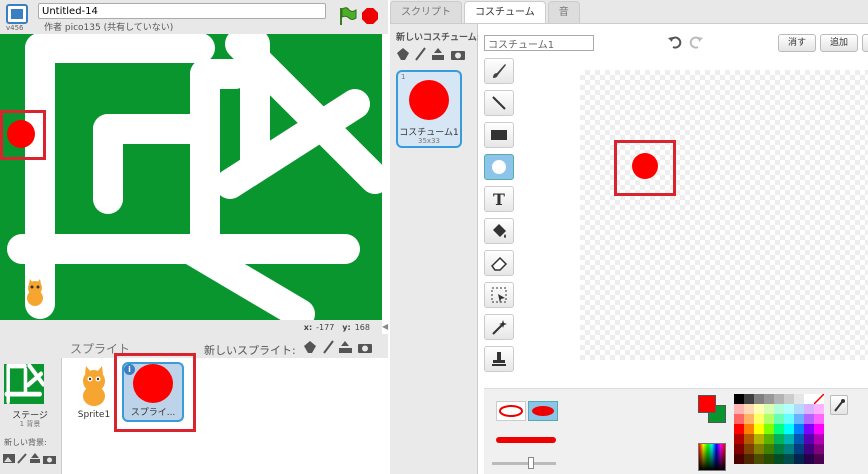  What do you see at coordinates (499, 135) in the screenshot?
I see `rectangle-tool` at bounding box center [499, 135].